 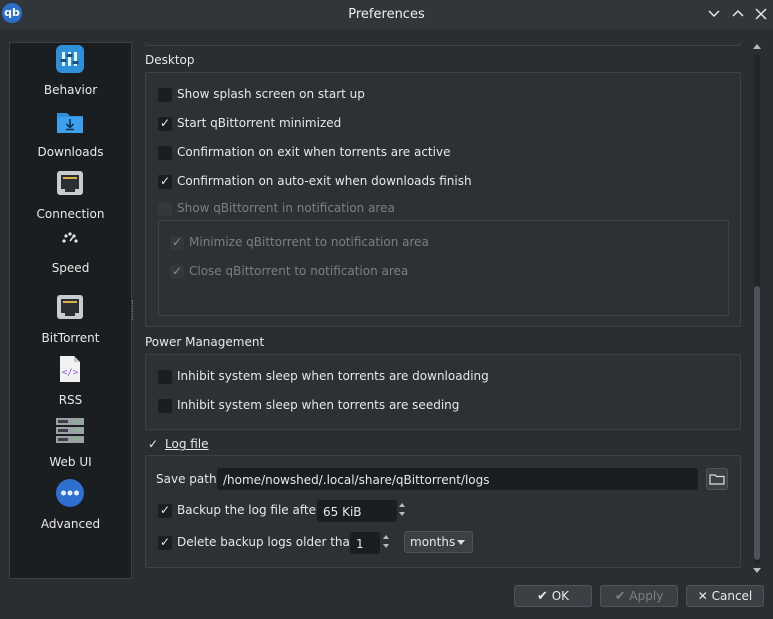 I want to click on sidebar-item-web-ui: Web UI, so click(x=70, y=443).